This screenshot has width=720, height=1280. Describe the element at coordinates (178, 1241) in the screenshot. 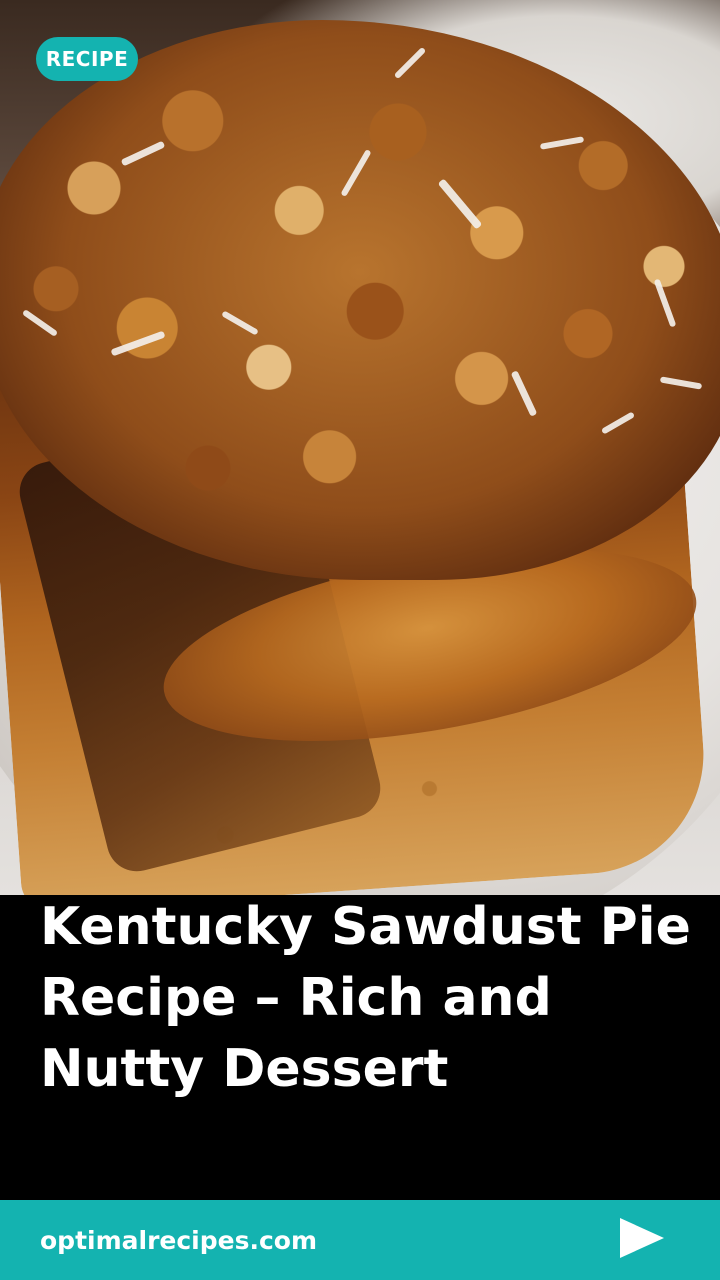

I see `site-link: optimalrecipes.com` at that location.